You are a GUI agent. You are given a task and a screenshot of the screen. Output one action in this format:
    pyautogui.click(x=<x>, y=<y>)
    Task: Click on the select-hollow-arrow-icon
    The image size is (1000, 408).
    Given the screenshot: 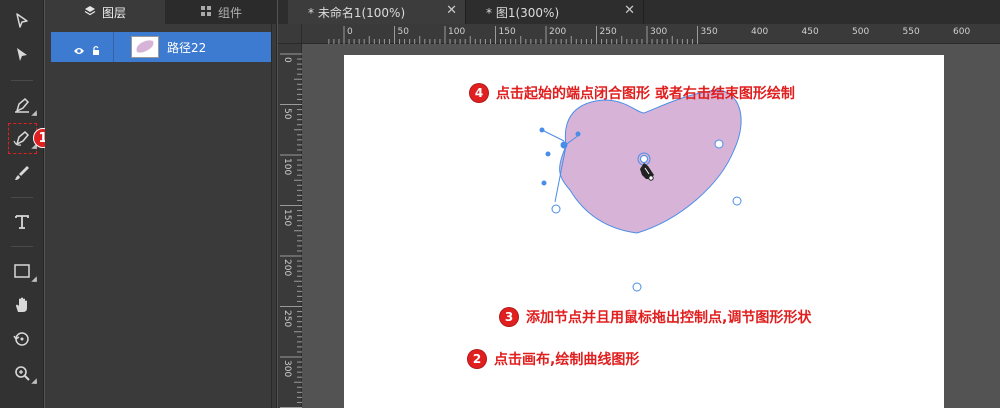 What is the action you would take?
    pyautogui.click(x=22, y=21)
    